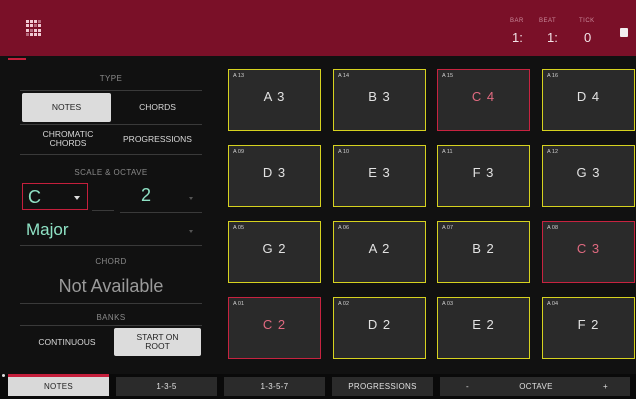 Image resolution: width=636 pixels, height=399 pixels. I want to click on tick-value: 0, so click(588, 37).